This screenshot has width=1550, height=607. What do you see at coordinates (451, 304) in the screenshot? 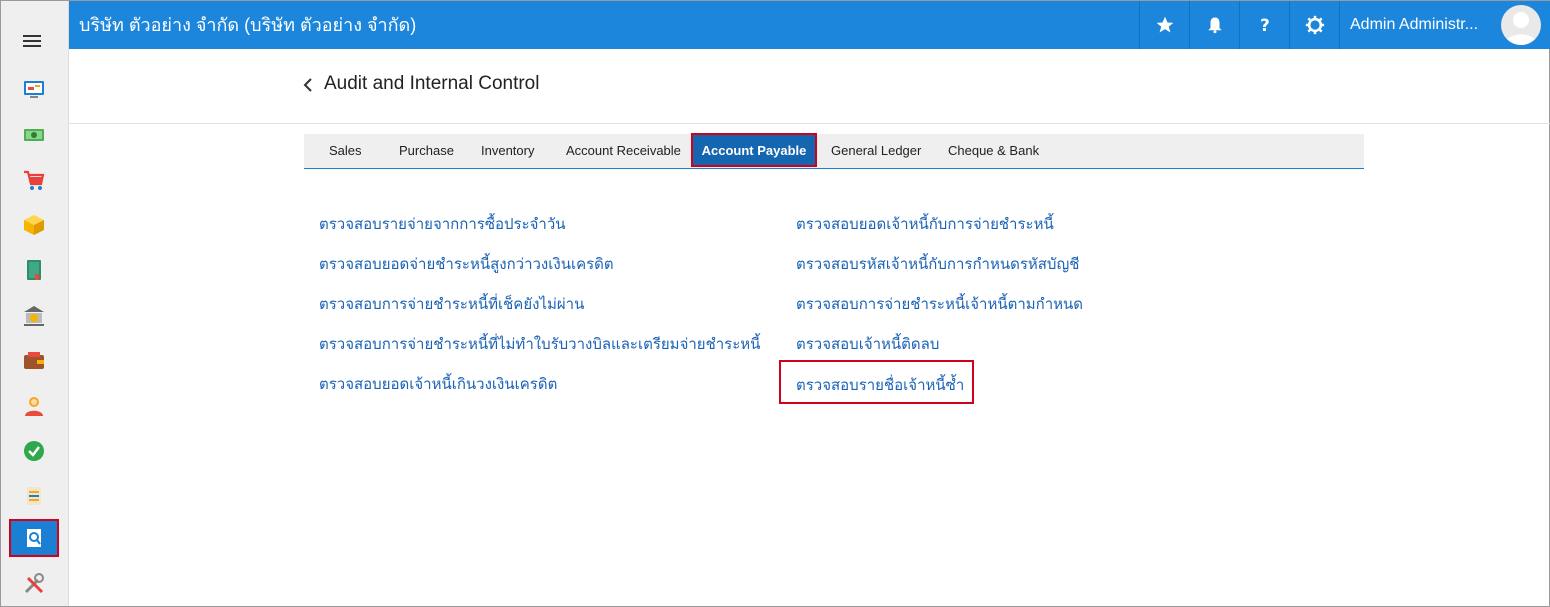
I see `report-link: ตรวจสอบการจ่ายชำระหนี้ที่เช็คยังไม่ผ่าน` at bounding box center [451, 304].